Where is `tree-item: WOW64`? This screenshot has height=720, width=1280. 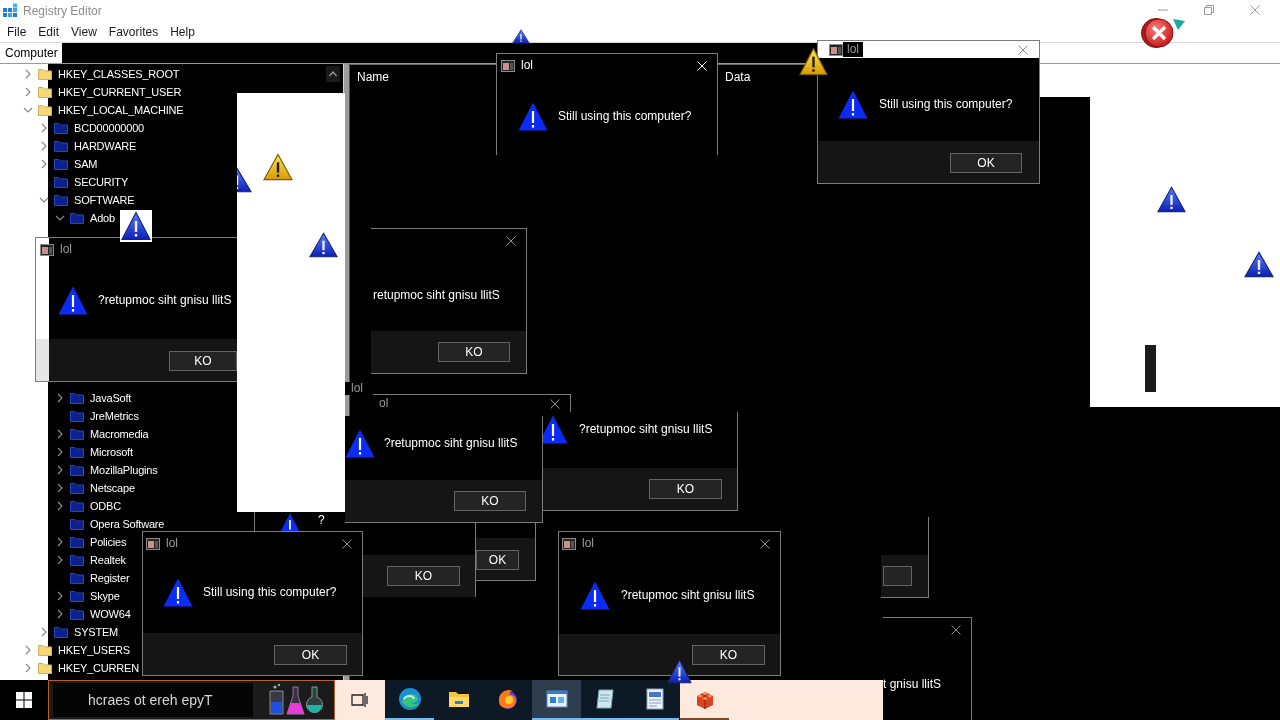 tree-item: WOW64 is located at coordinates (93, 614).